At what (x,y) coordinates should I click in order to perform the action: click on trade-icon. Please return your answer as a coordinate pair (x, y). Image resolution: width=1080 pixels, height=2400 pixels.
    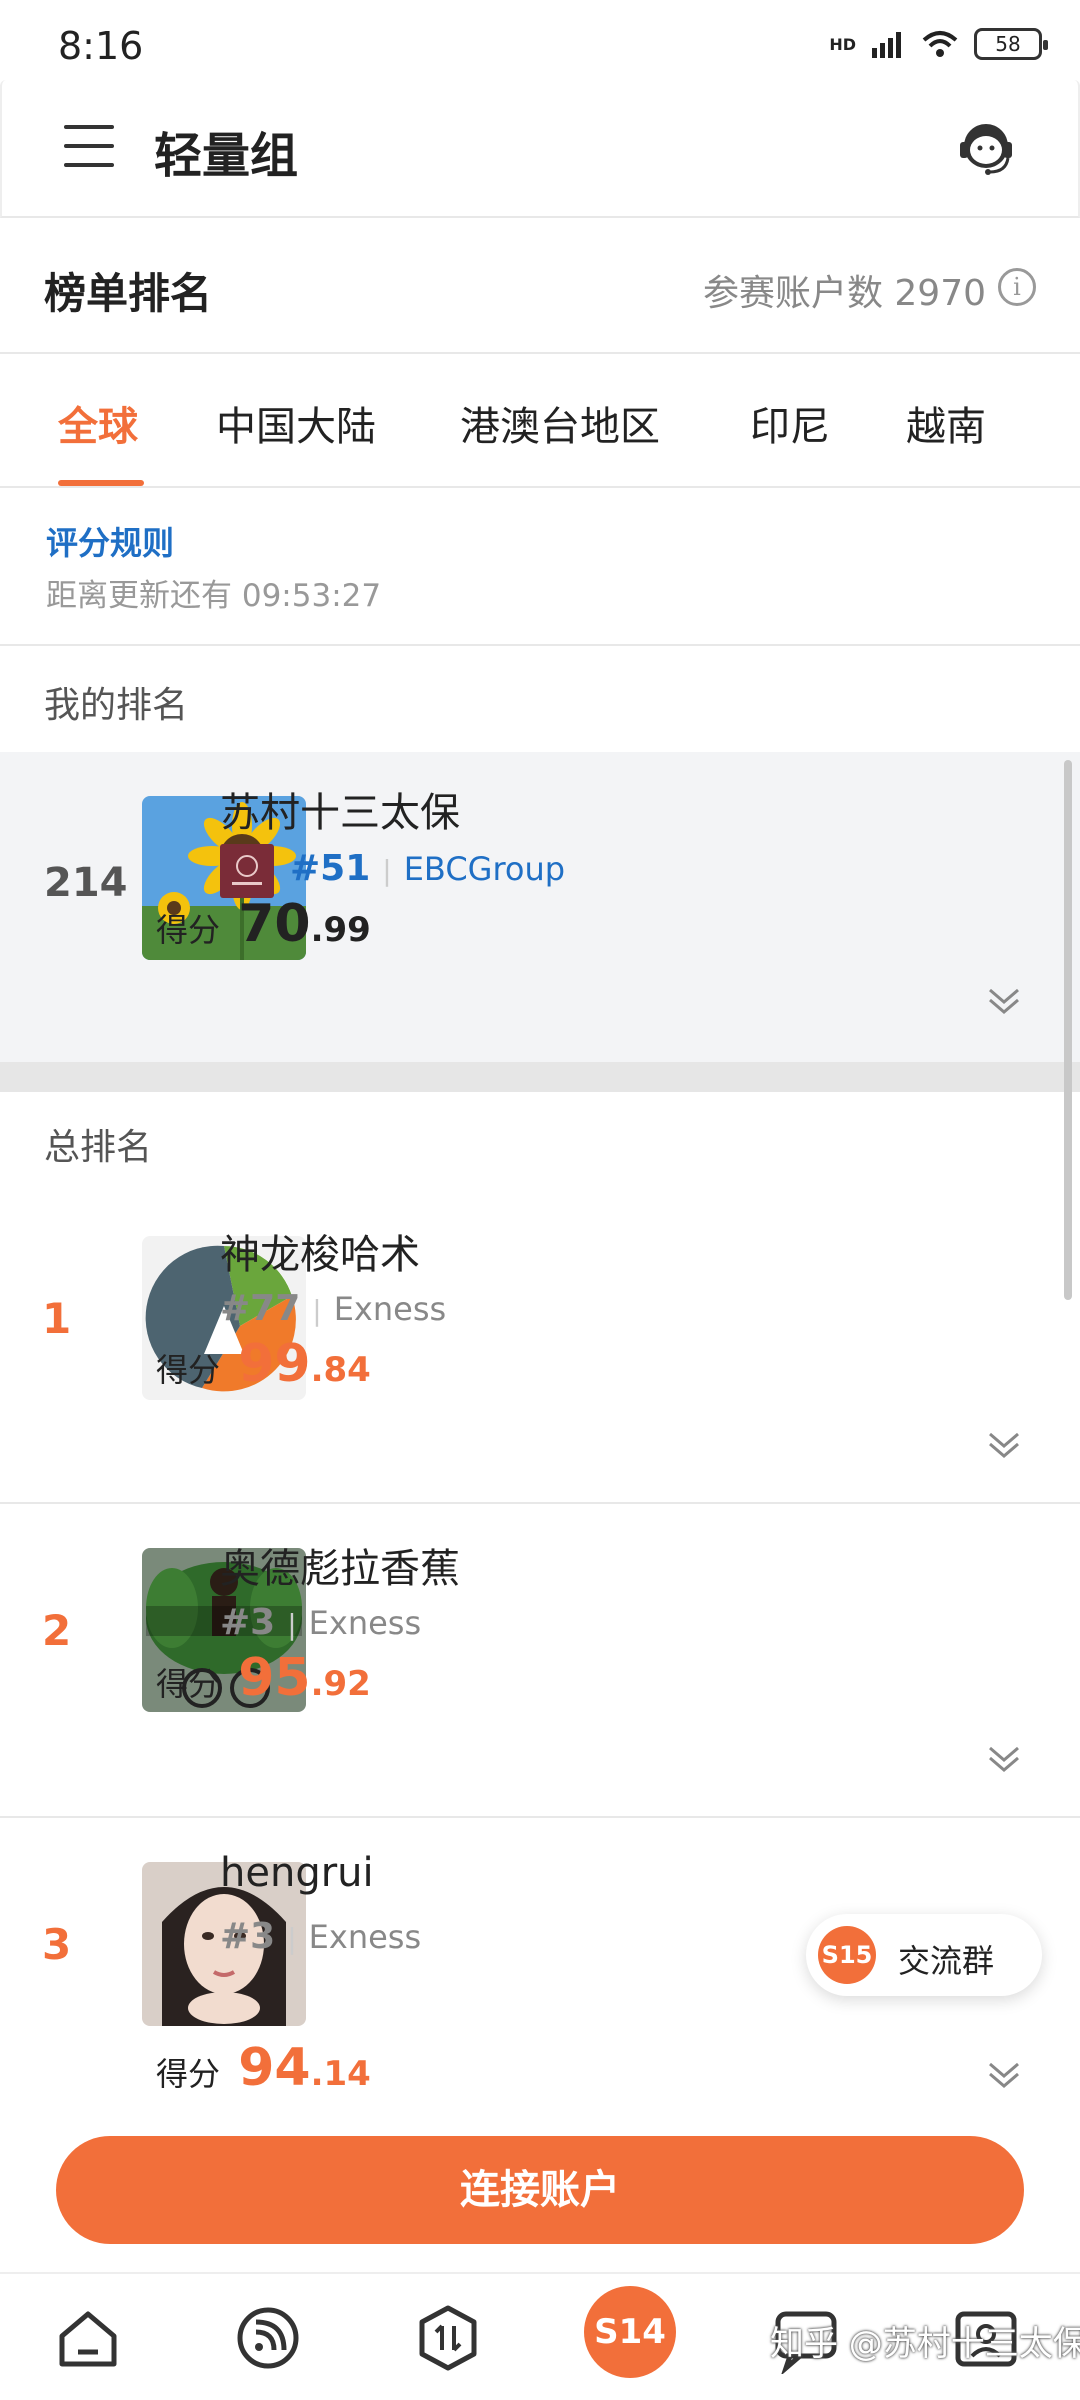
    Looking at the image, I should click on (448, 2338).